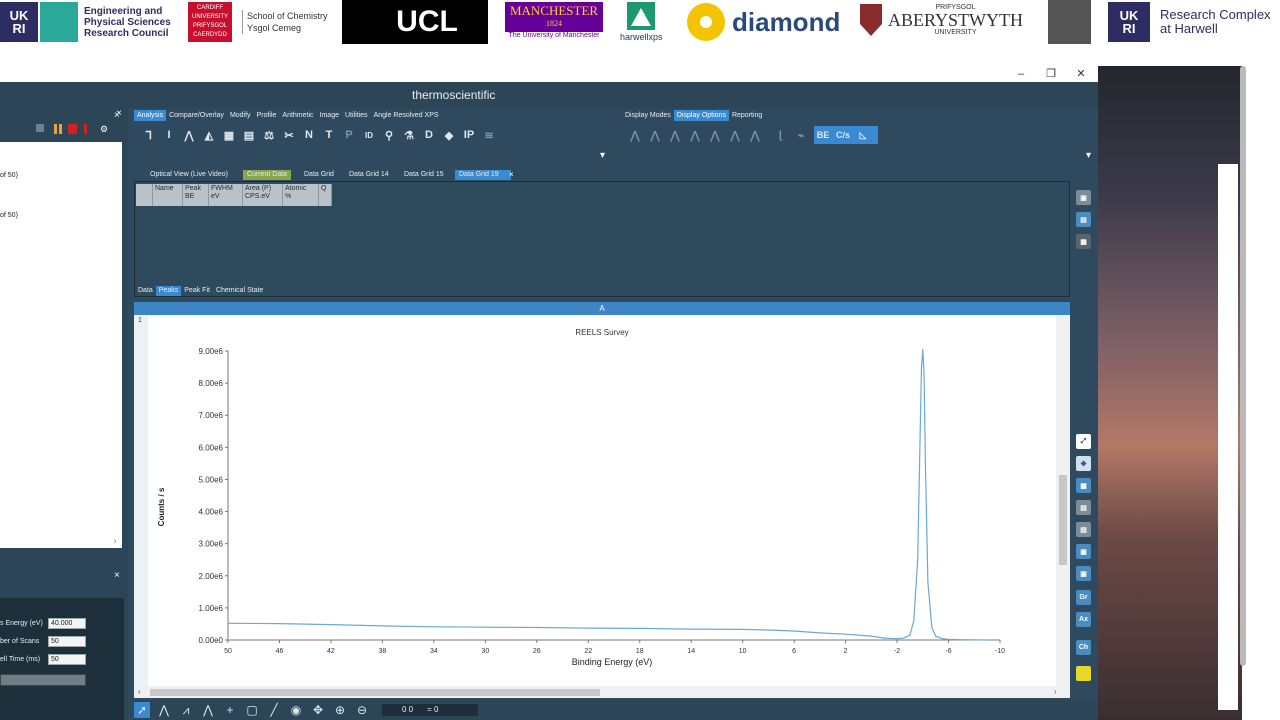  Describe the element at coordinates (67, 641) in the screenshot. I see `number-of-scans-input: 50` at that location.